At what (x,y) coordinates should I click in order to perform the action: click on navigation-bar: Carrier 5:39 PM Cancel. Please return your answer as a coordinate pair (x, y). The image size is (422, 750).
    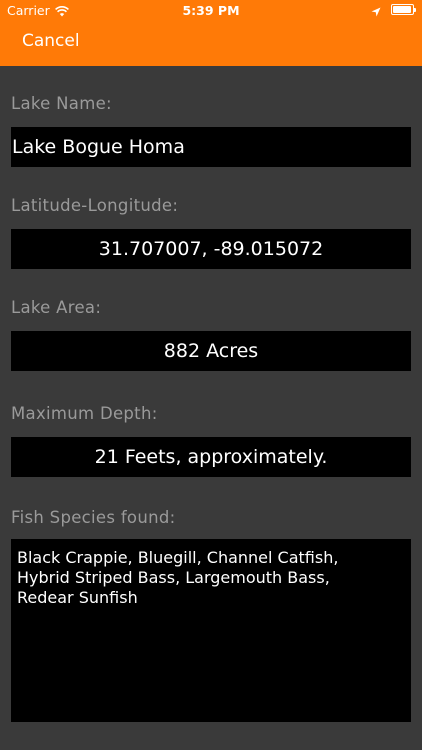
    Looking at the image, I should click on (211, 33).